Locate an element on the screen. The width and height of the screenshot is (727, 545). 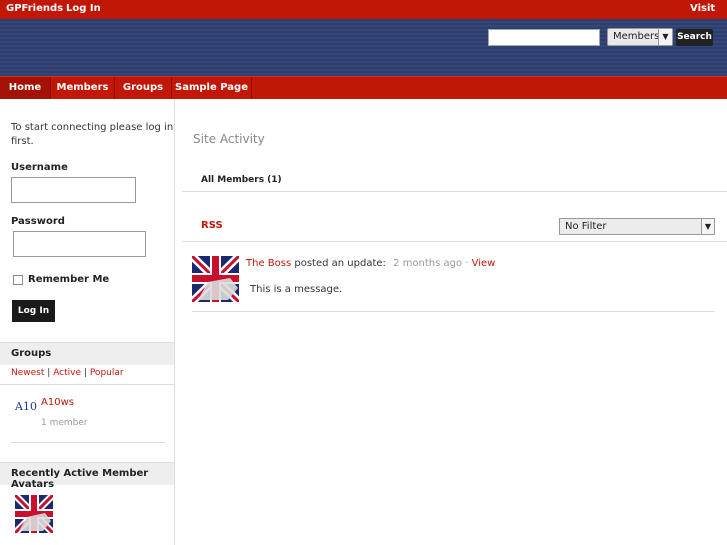
visit-link: Visit is located at coordinates (702, 8).